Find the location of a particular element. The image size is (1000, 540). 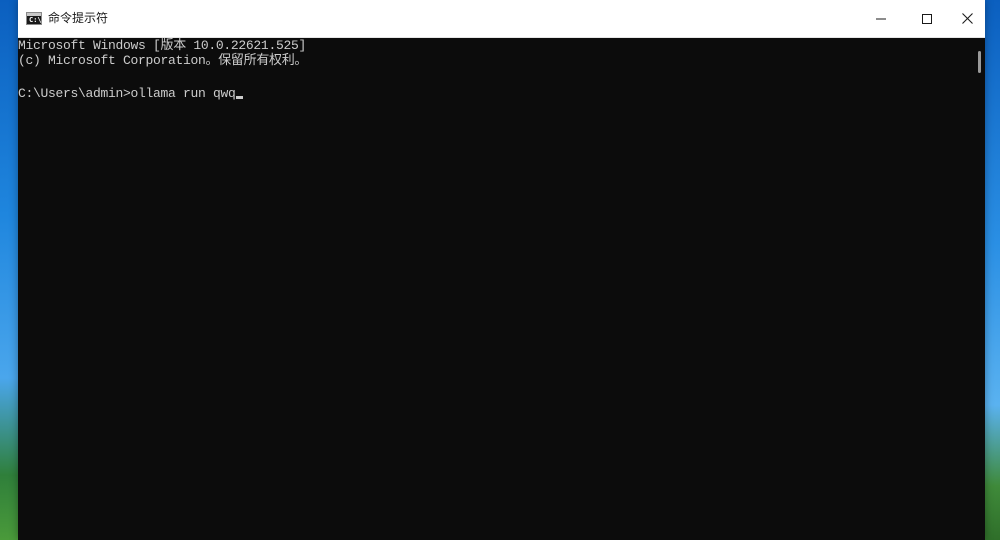

text-cursor is located at coordinates (239, 97).